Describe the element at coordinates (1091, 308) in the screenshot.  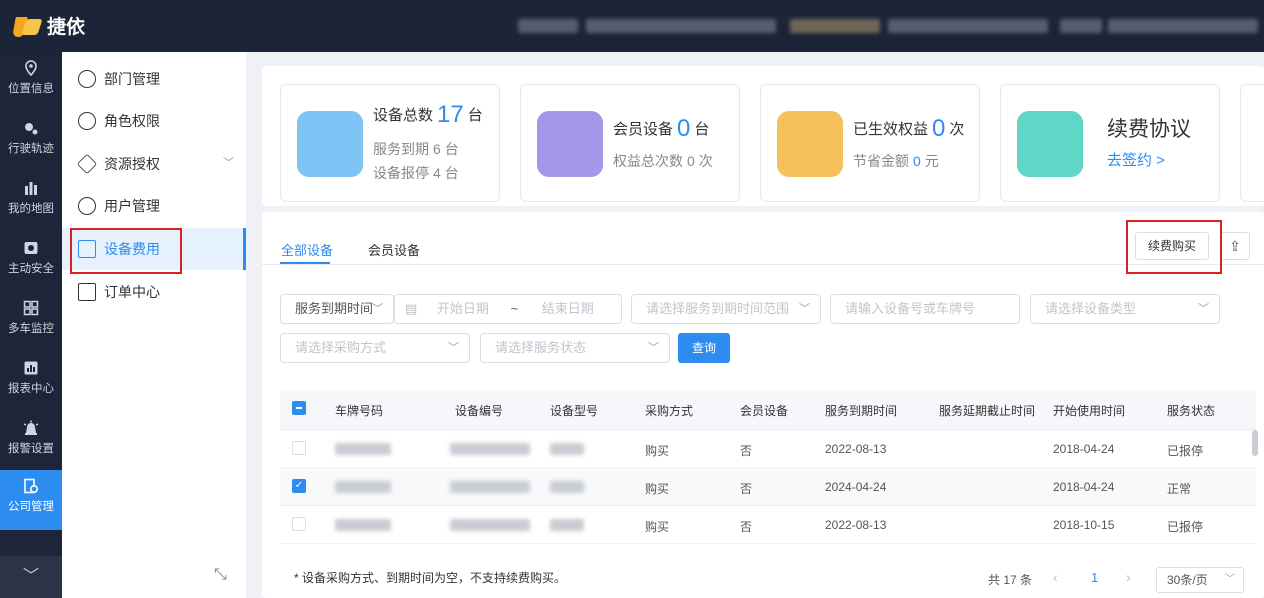
I see `device-type-placeholder: 请选择设备类型` at that location.